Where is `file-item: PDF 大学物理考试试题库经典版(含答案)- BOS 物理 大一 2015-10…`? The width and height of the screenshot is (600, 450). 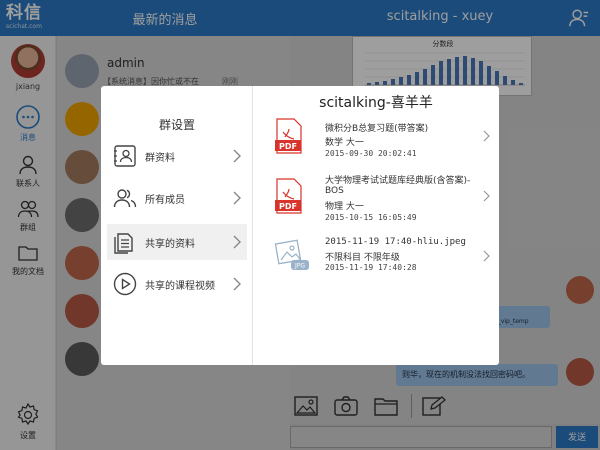
file-item: PDF 大学物理考试试题库经典版(含答案)- BOS 物理 大一 2015-10… is located at coordinates (376, 198).